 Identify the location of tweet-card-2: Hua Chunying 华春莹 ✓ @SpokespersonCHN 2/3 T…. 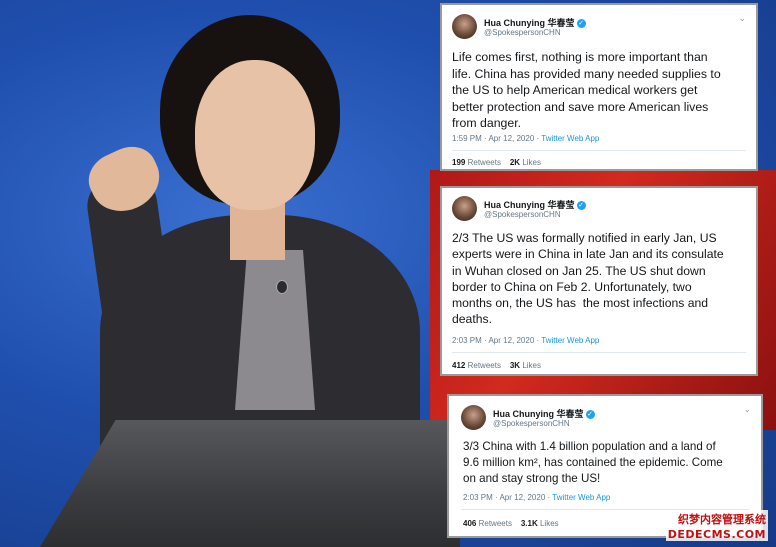
(599, 281).